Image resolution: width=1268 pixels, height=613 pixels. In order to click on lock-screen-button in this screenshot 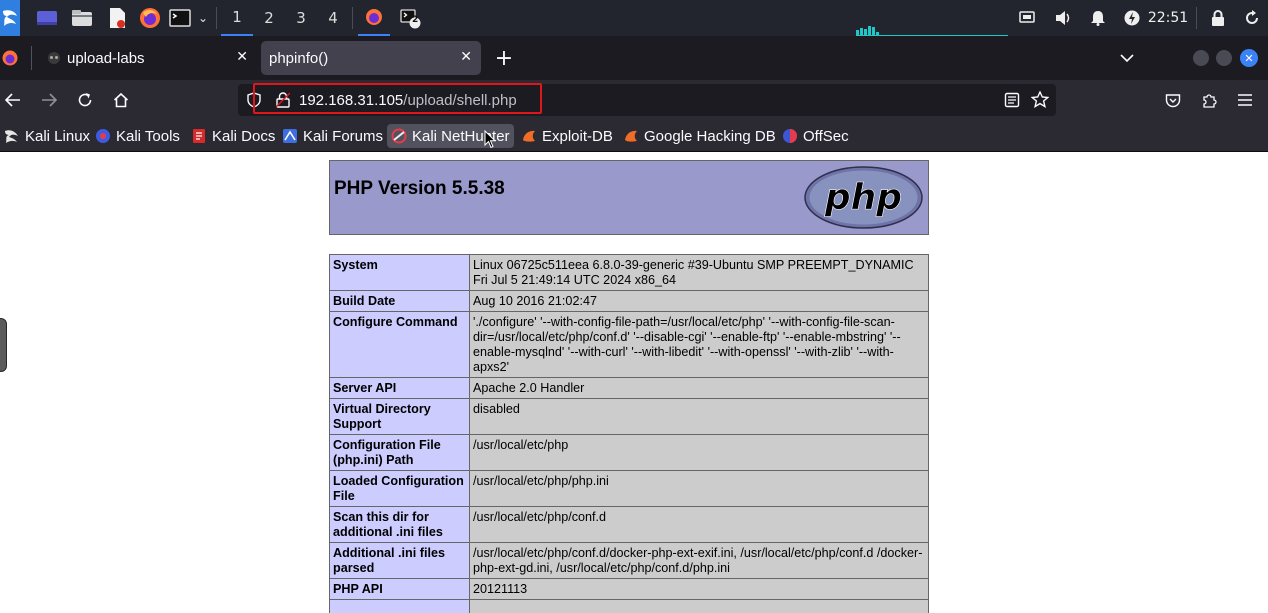, I will do `click(1218, 18)`.